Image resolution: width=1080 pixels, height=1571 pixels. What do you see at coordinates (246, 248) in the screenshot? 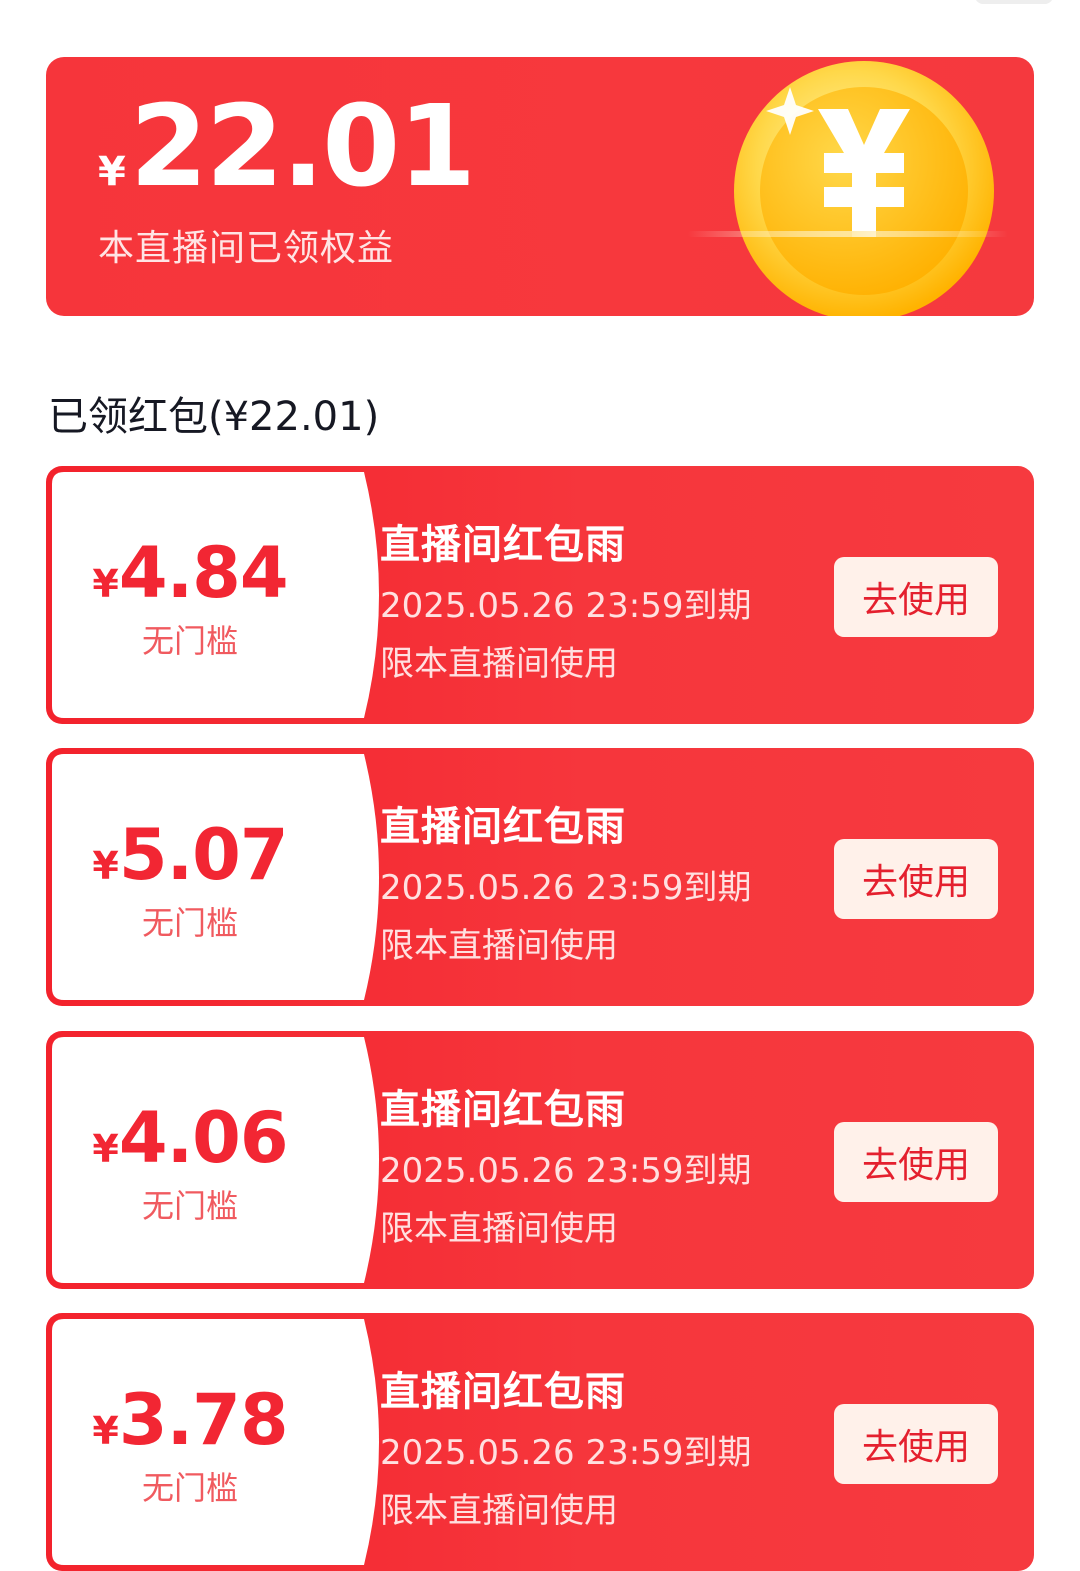
I see `summary-subtitle: 本直播间已领权益` at bounding box center [246, 248].